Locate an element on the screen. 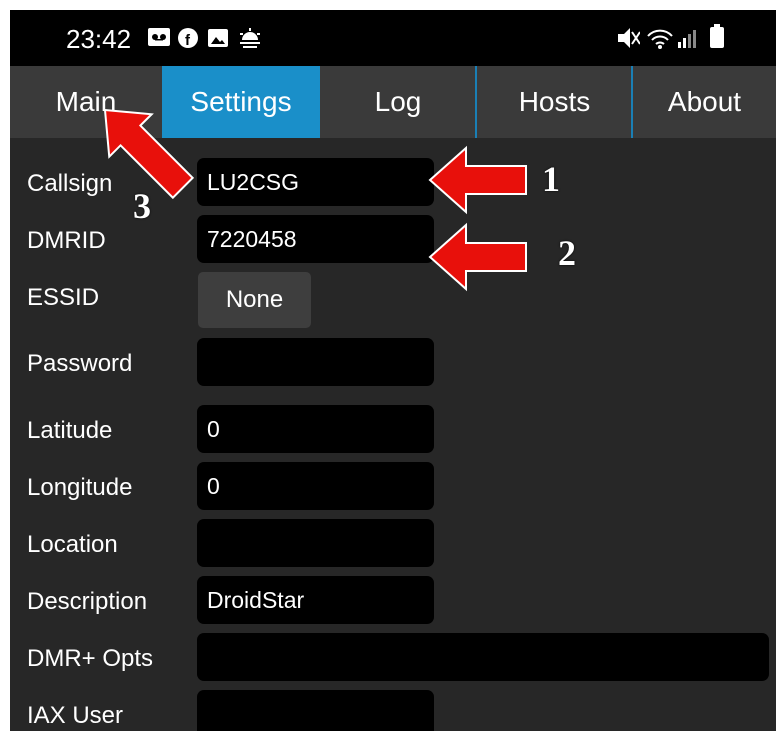 This screenshot has width=776, height=731. voicemail-icon is located at coordinates (159, 39).